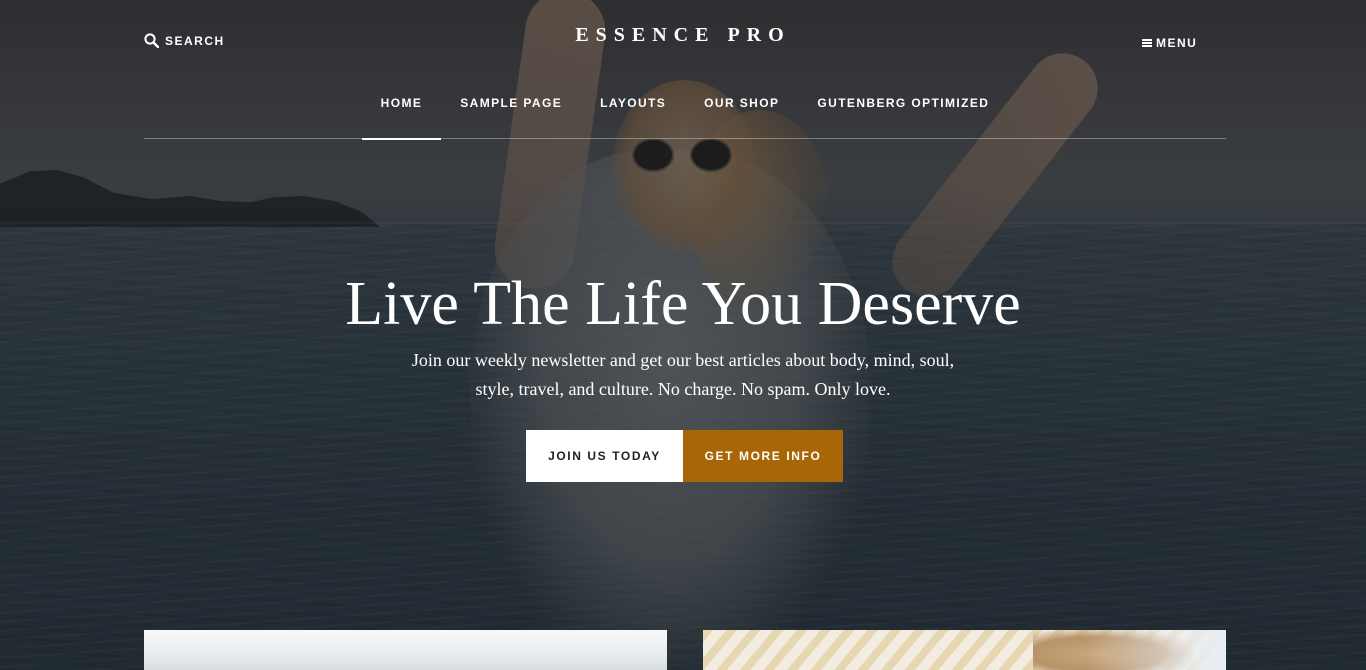  I want to click on nav-item-sample-page: SAMPLE PAGE, so click(511, 109).